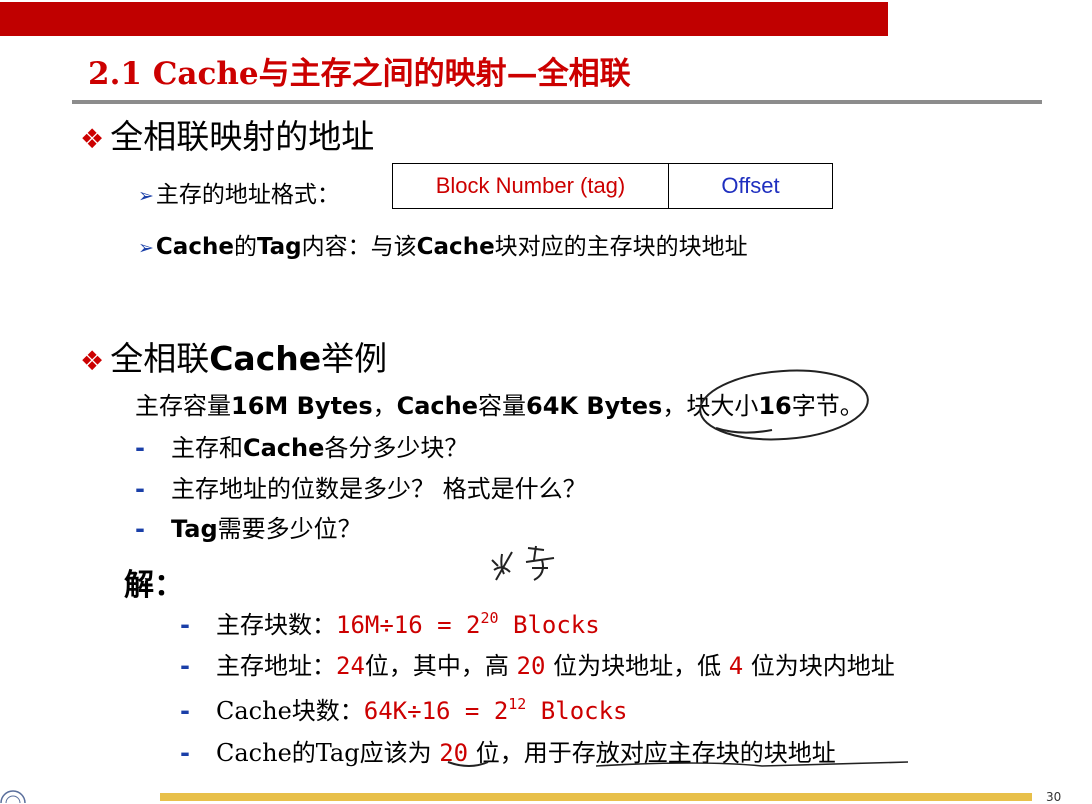 The width and height of the screenshot is (1092, 804). Describe the element at coordinates (750, 185) in the screenshot. I see `offset-field-cell: Offset` at that location.